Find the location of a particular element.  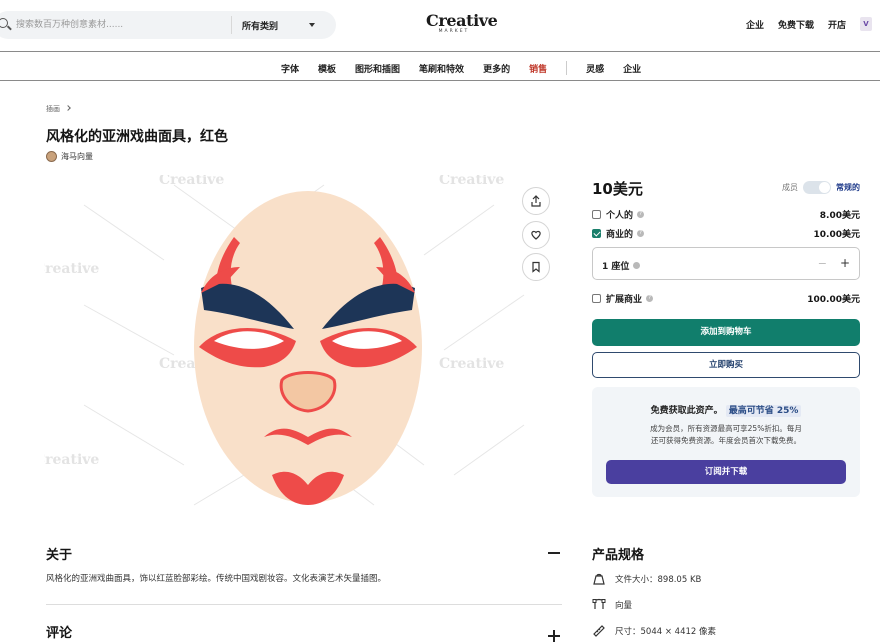

seats-label: 1 座位 is located at coordinates (616, 267).